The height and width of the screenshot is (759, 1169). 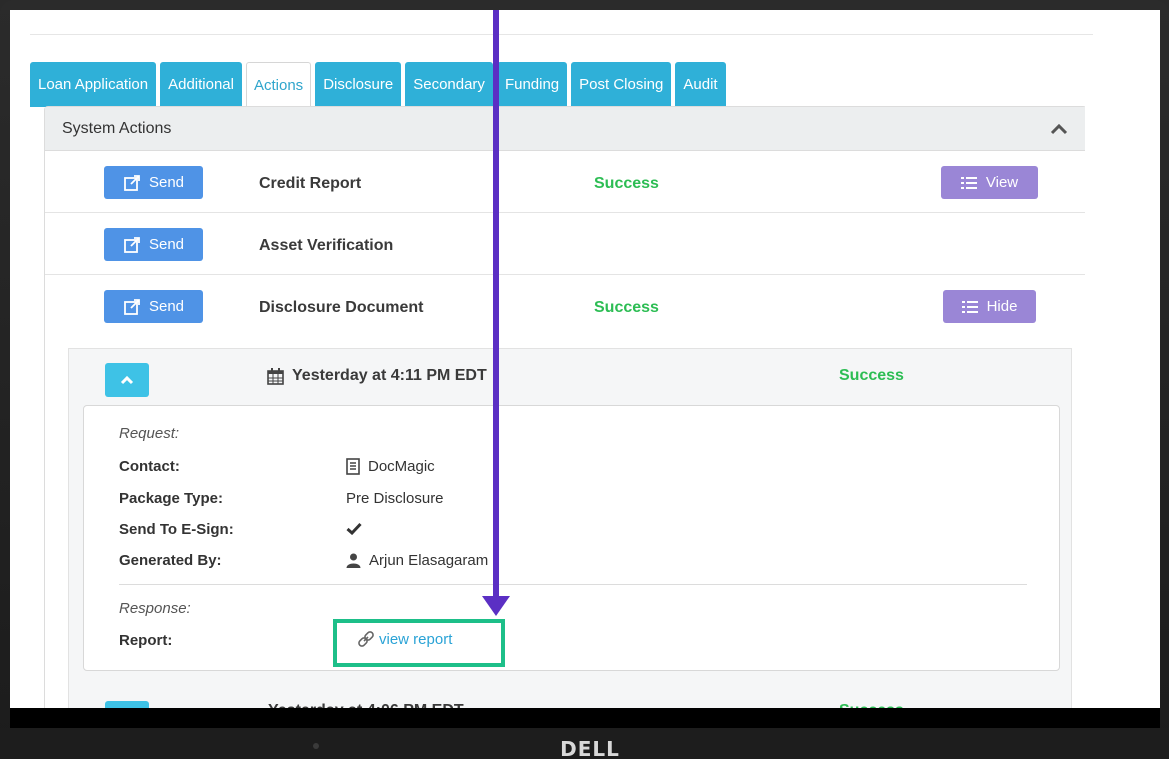 I want to click on contact-label: Contact:, so click(x=149, y=466).